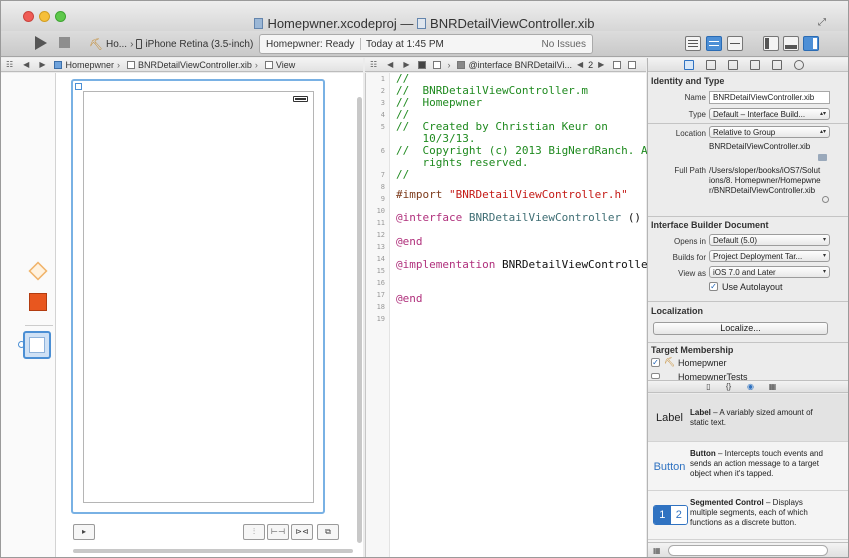 The height and width of the screenshot is (558, 849). What do you see at coordinates (405, 44) in the screenshot?
I see `activity-time: Today at 1:45 PM` at bounding box center [405, 44].